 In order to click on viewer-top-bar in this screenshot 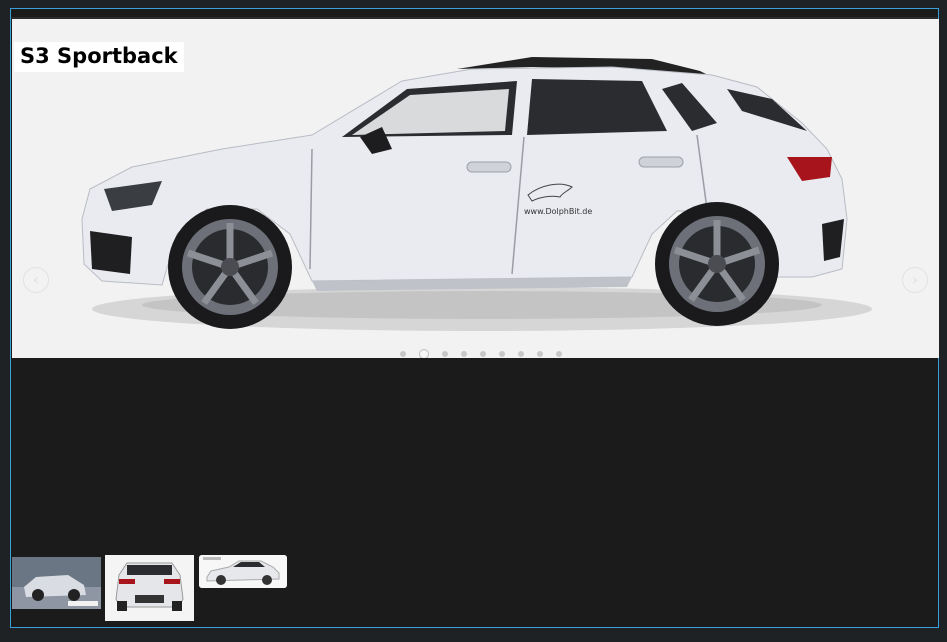, I will do `click(474, 14)`.